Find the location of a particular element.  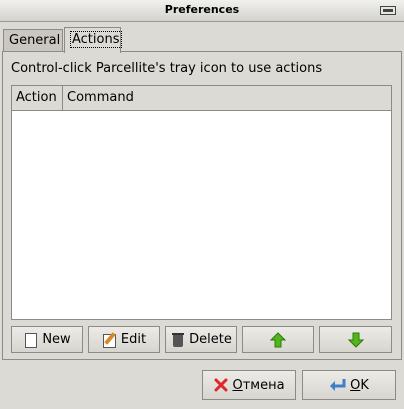

move-up-button is located at coordinates (278, 339).